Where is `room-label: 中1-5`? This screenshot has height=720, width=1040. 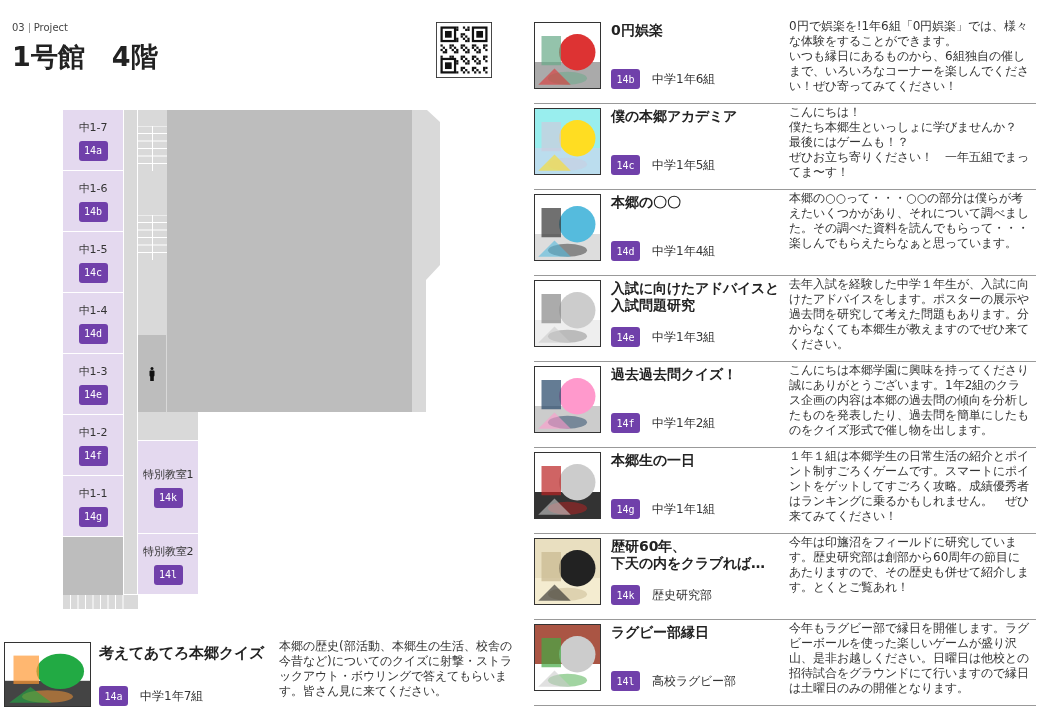 room-label: 中1-5 is located at coordinates (93, 249).